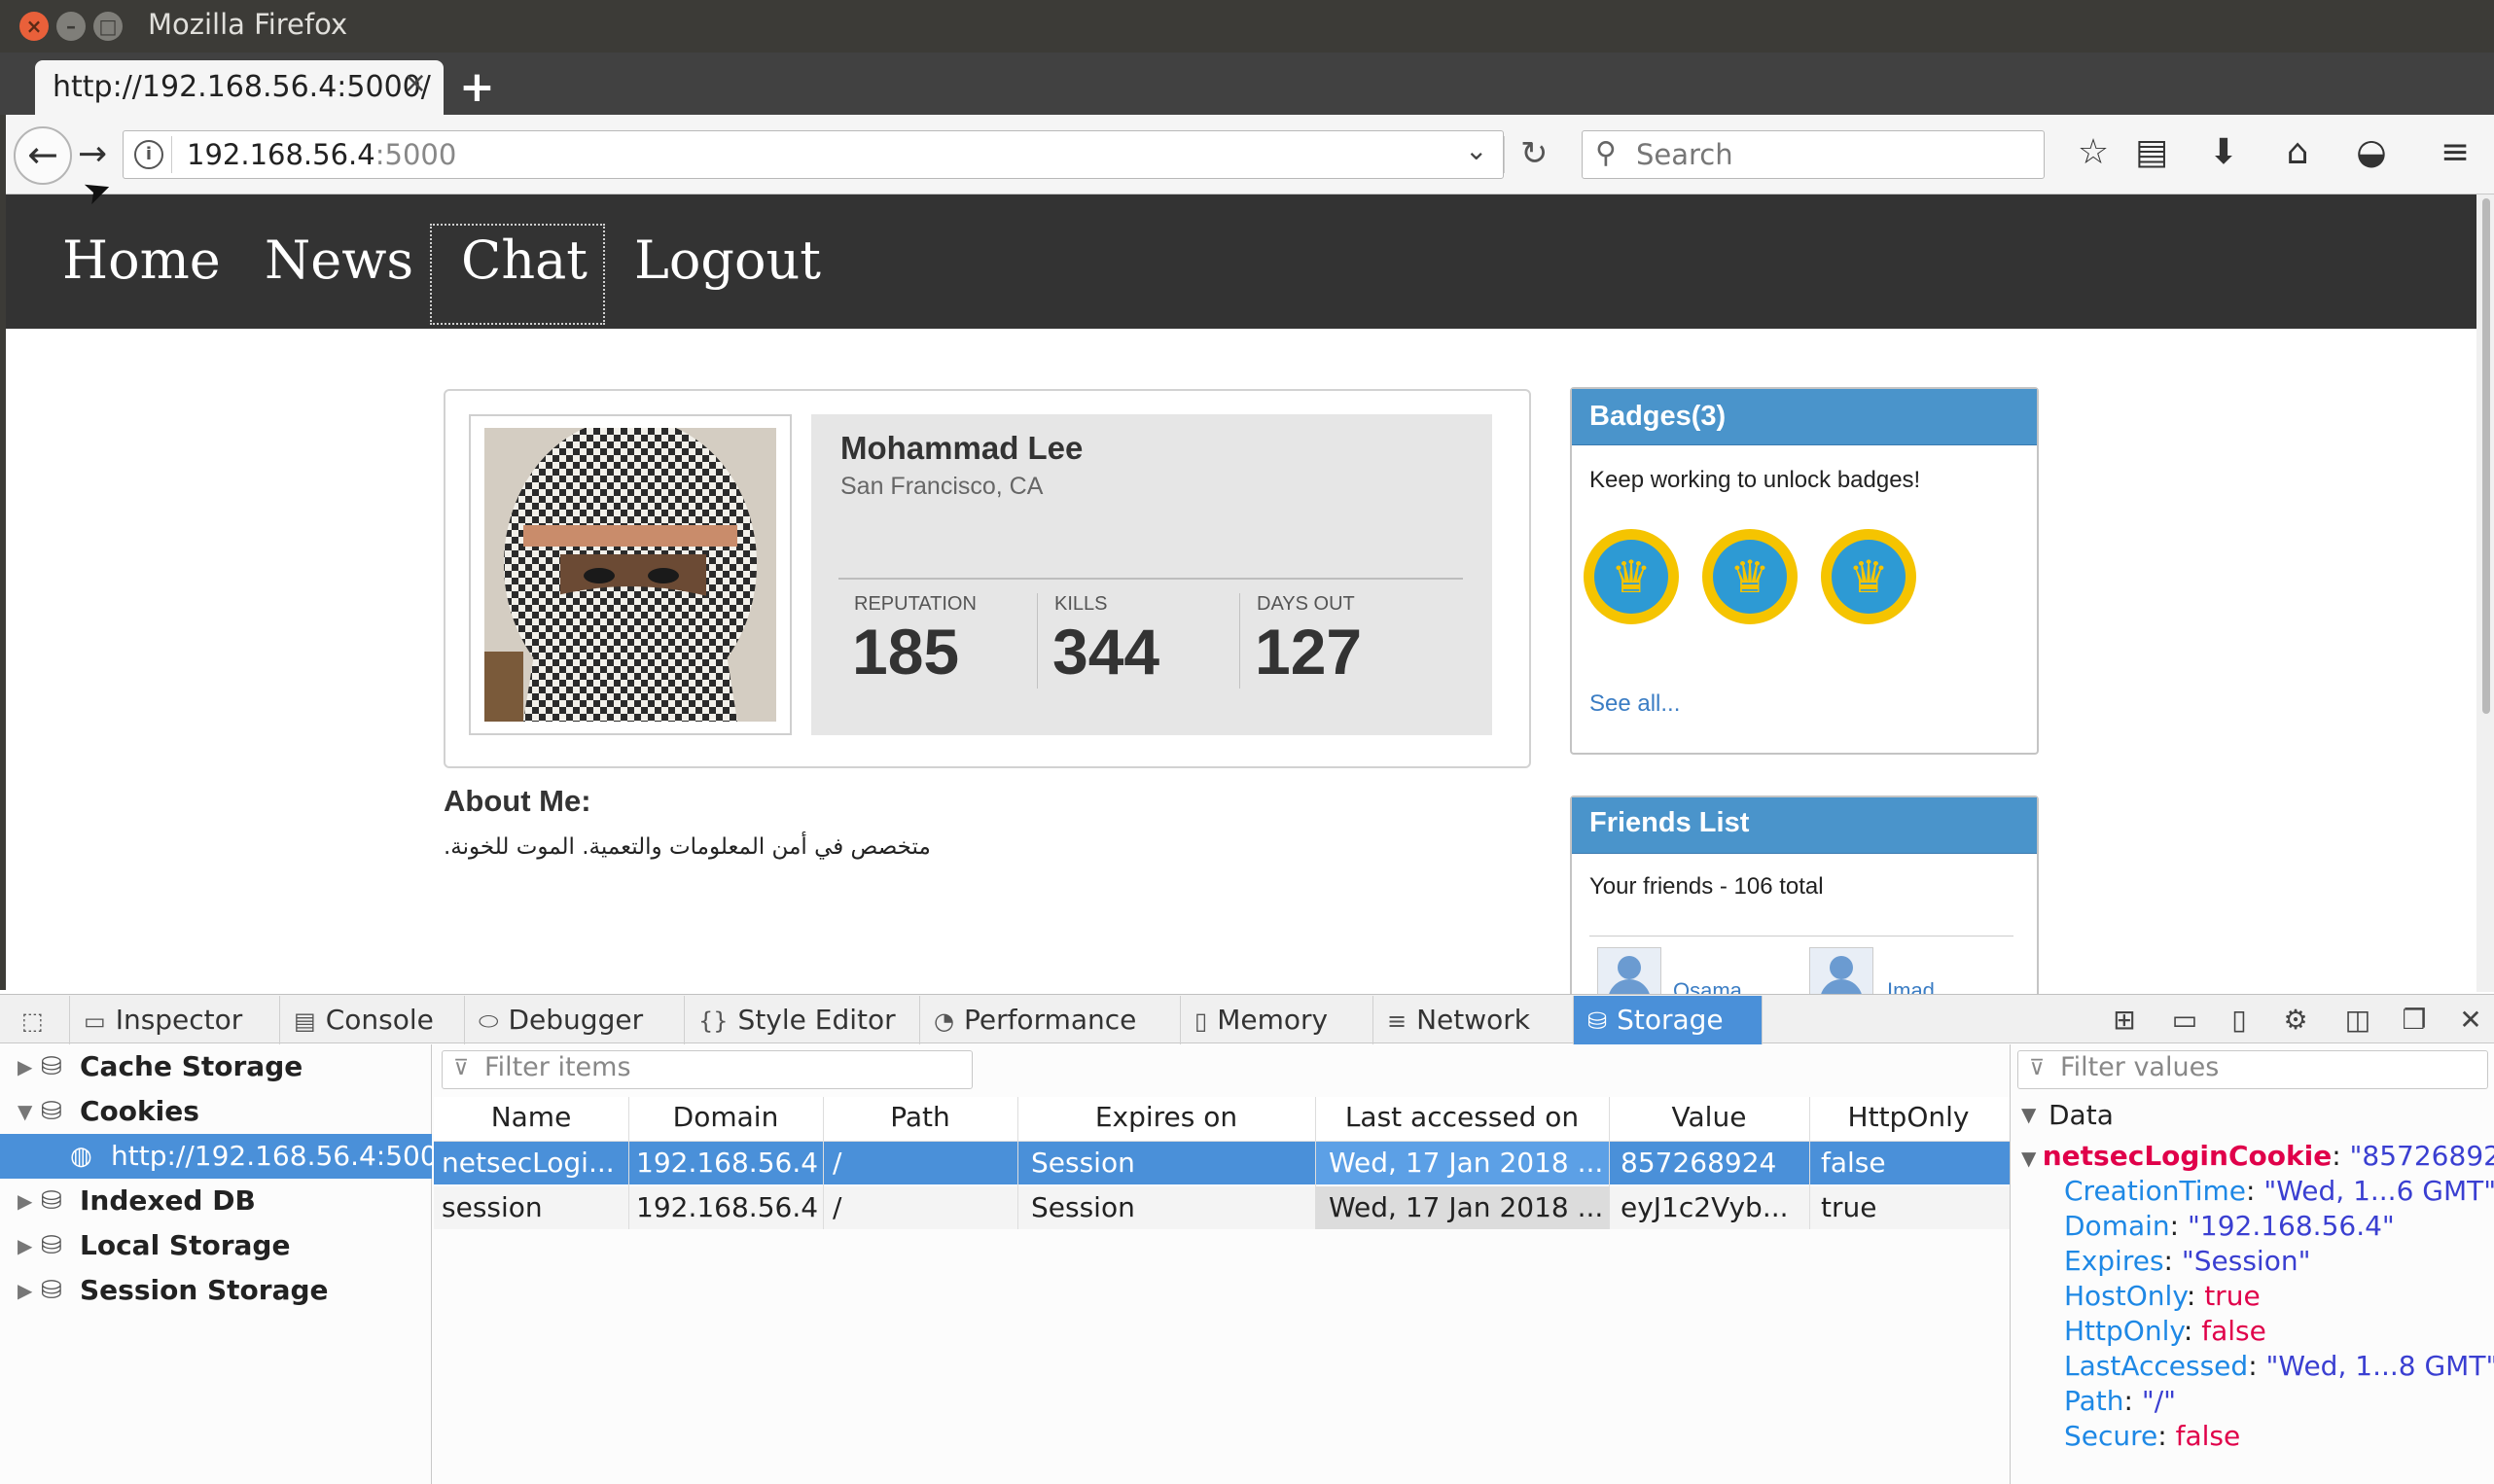 The width and height of the screenshot is (2494, 1484). Describe the element at coordinates (1534, 153) in the screenshot. I see `reload-icon: ↻` at that location.